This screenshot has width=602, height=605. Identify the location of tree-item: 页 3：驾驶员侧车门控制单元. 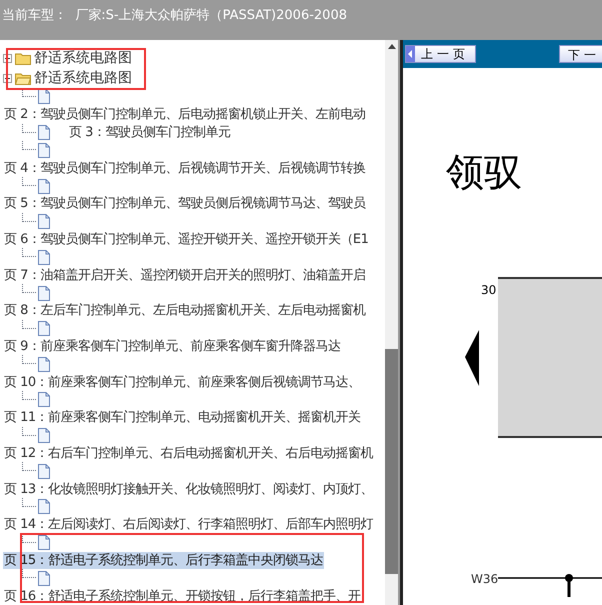
(150, 133).